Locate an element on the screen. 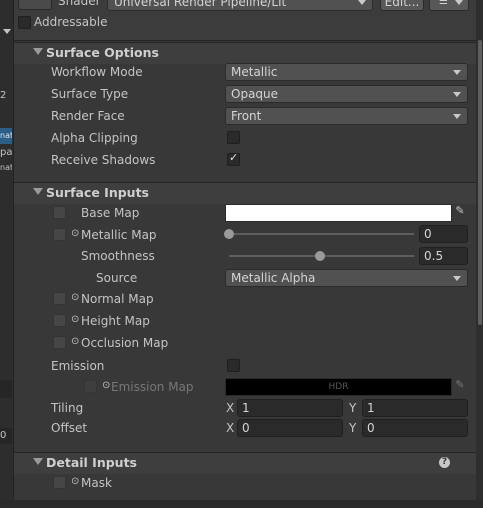  hdr-label: HDR is located at coordinates (338, 387).